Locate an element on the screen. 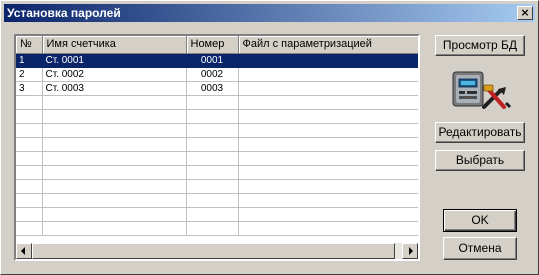  table-row: 2 Ст. 0002 0002 is located at coordinates (217, 74).